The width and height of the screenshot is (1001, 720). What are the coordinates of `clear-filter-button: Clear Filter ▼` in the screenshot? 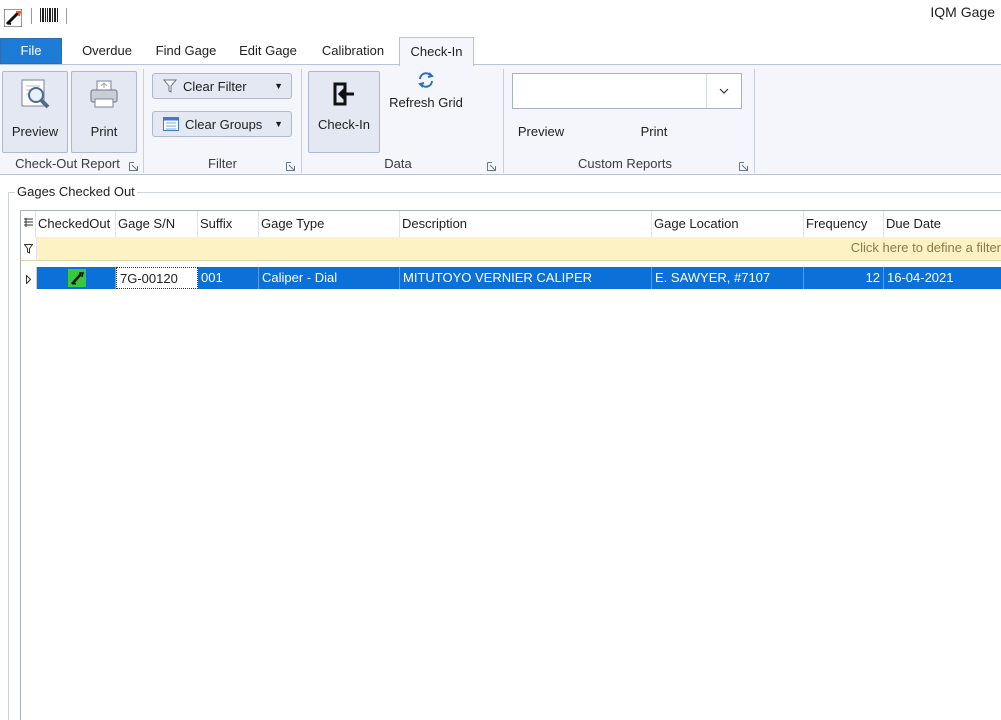 It's located at (222, 86).